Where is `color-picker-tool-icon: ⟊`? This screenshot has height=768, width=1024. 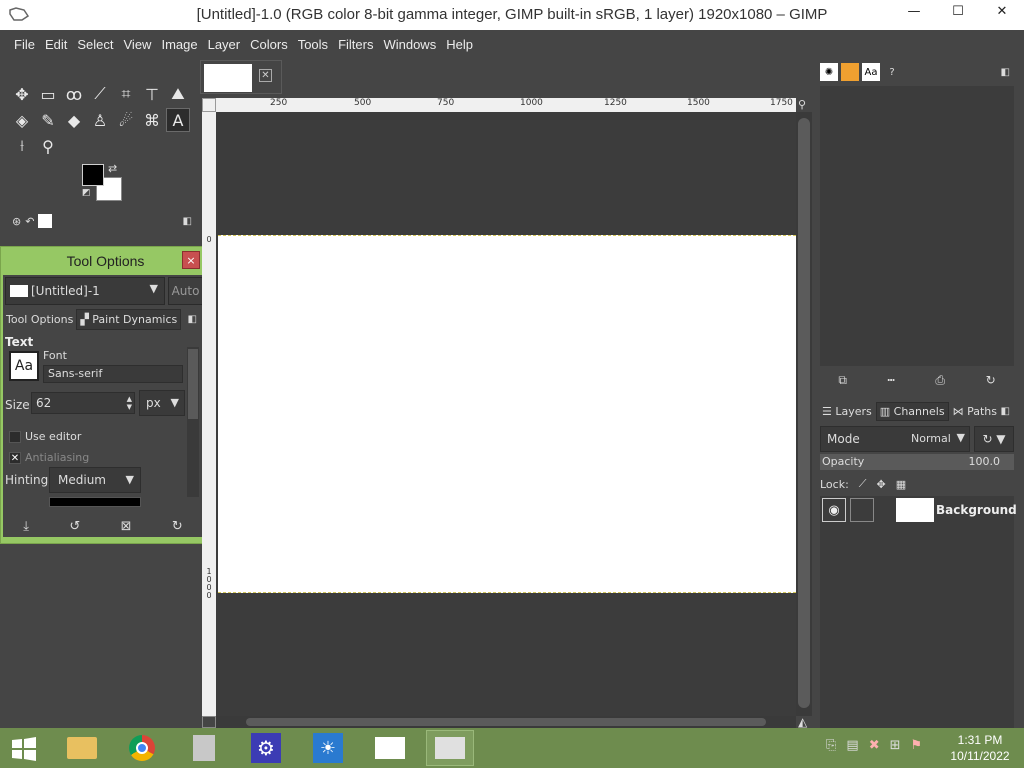 color-picker-tool-icon: ⟊ is located at coordinates (22, 146).